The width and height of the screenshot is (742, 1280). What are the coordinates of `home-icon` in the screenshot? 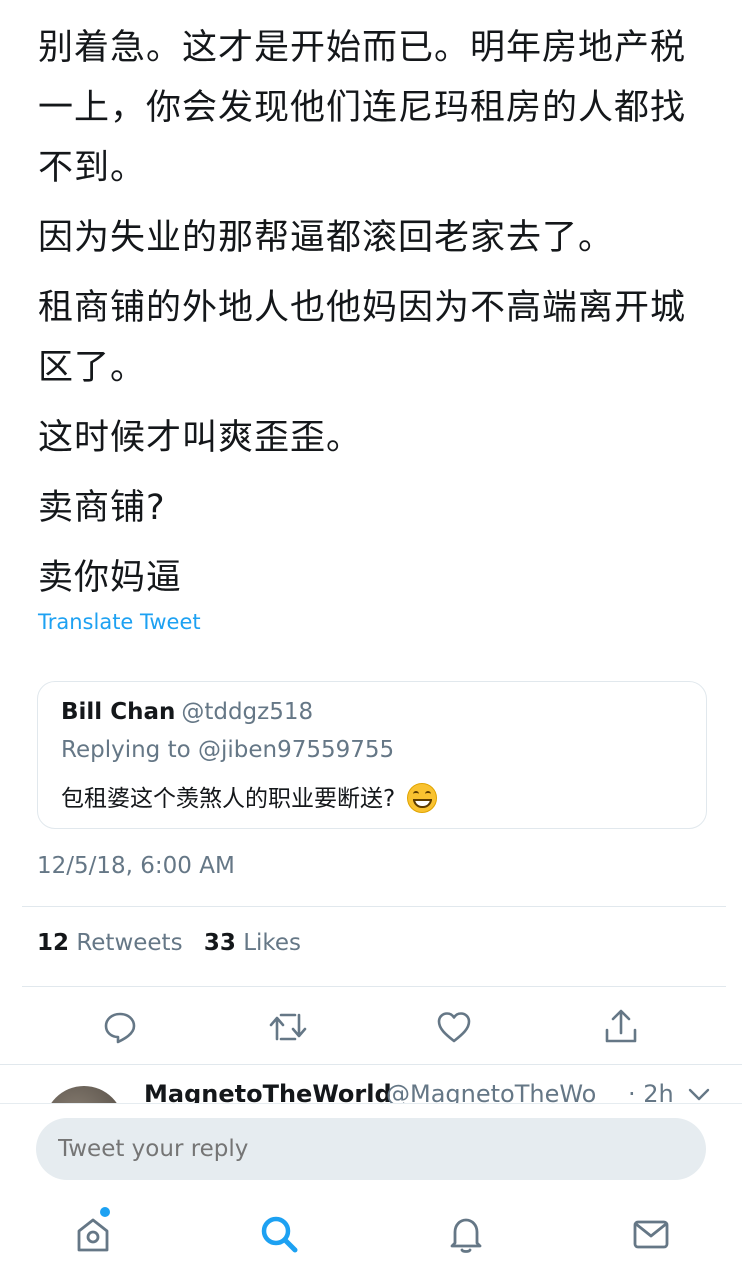 It's located at (93, 1235).